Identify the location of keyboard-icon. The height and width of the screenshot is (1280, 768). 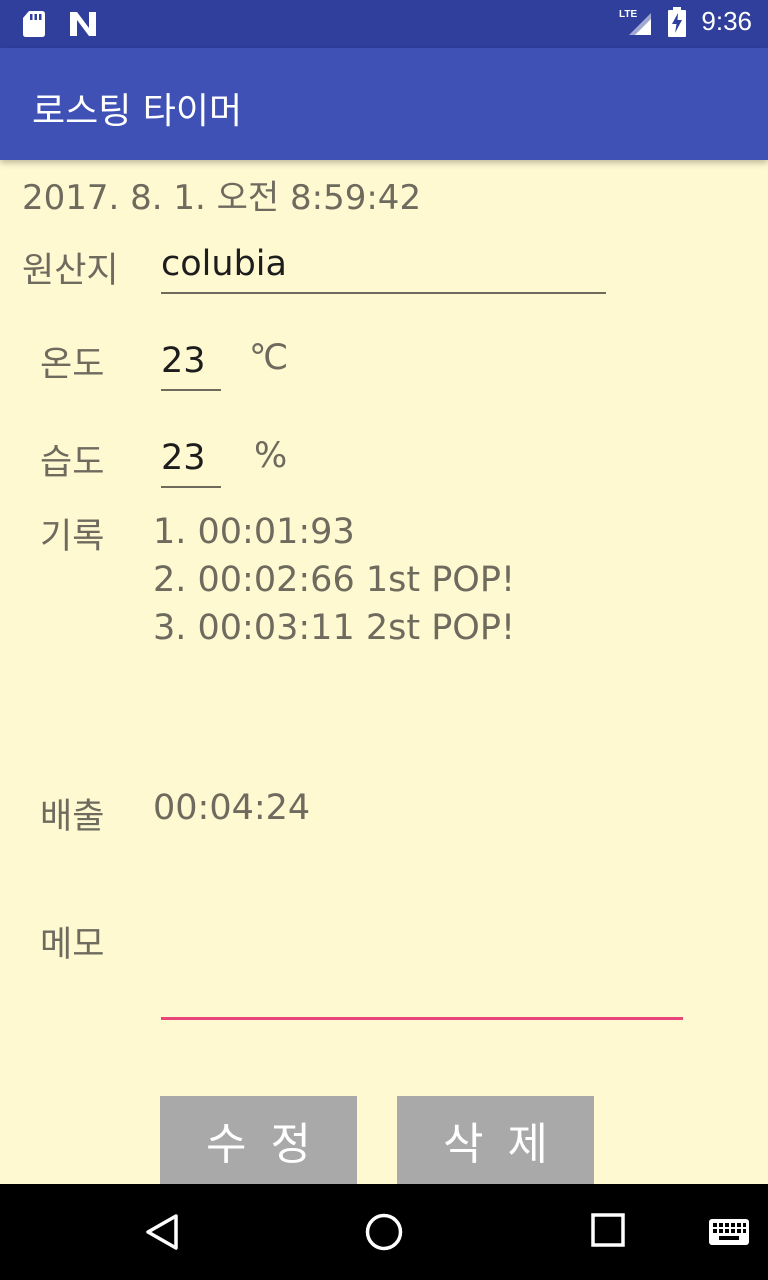
(729, 1232).